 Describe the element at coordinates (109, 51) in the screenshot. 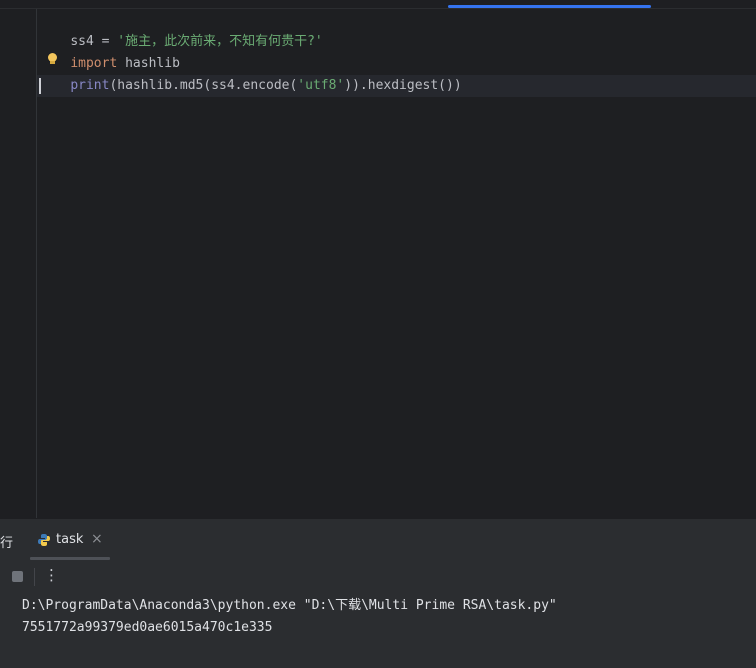

I see `code-line-2: import hashlib` at that location.